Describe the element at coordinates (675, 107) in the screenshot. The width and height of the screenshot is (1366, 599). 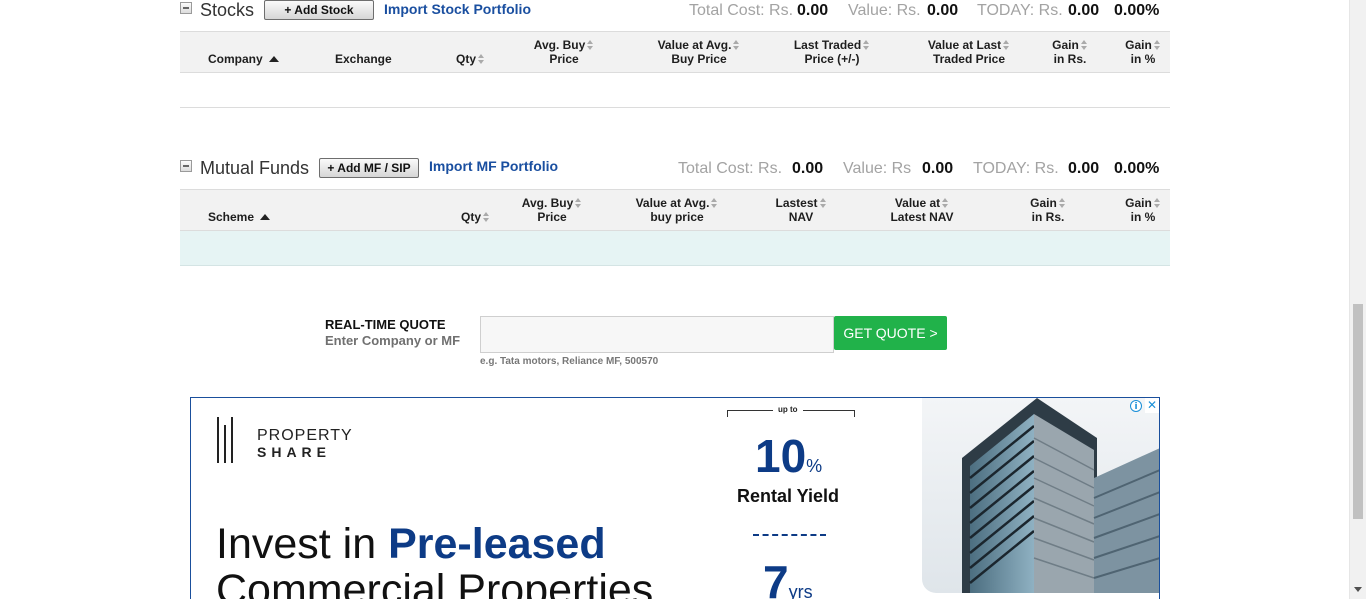
I see `stocks-table-body-divider` at that location.